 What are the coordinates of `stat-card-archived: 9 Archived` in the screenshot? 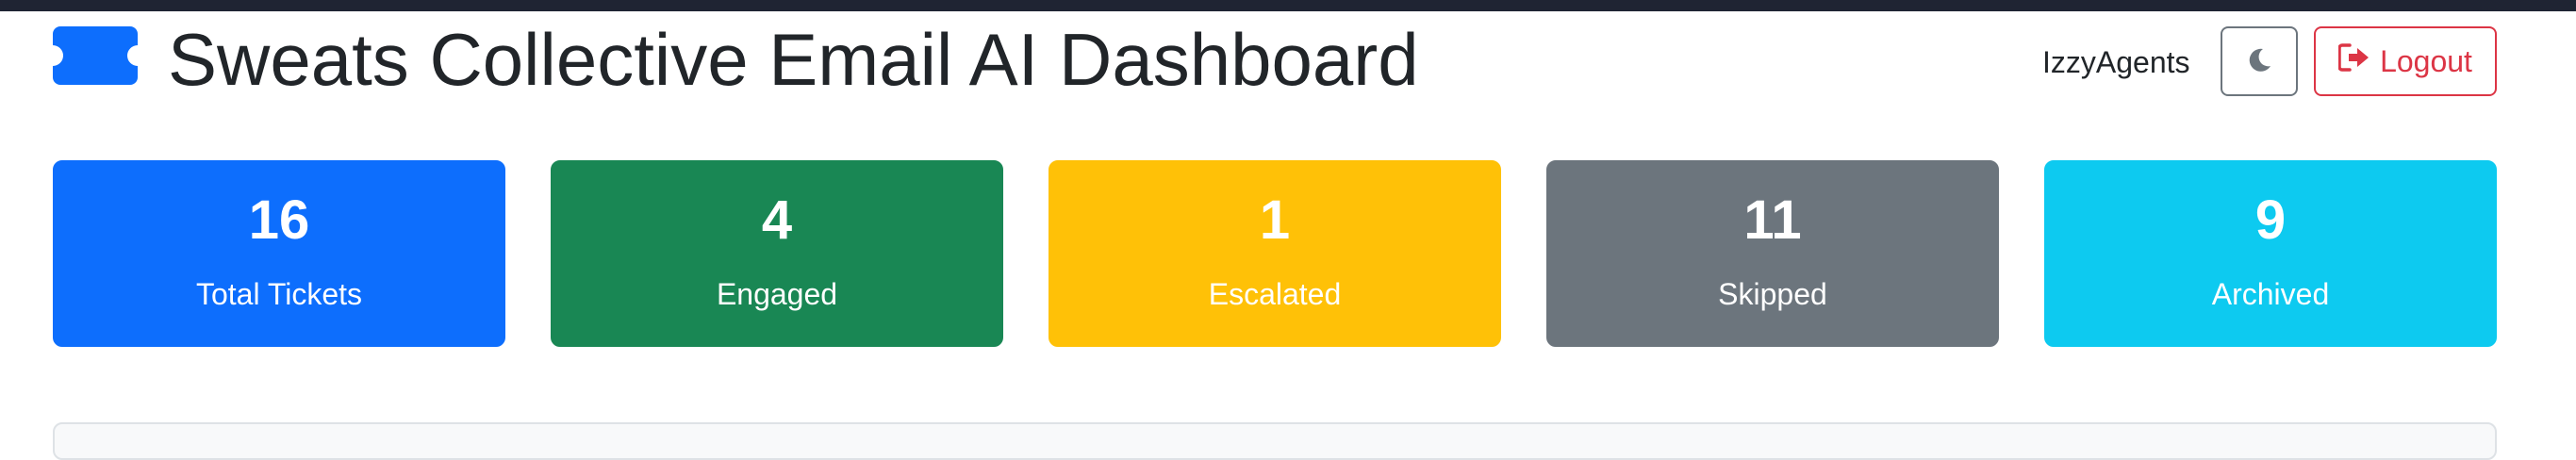 It's located at (2270, 254).